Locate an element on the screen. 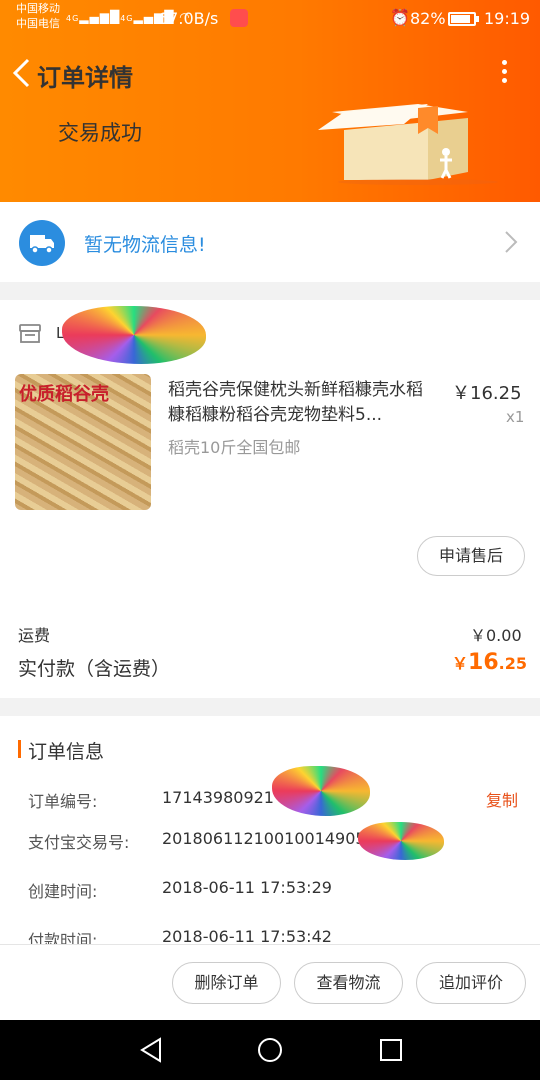 The width and height of the screenshot is (540, 1080). order-info-title: 订单信息 is located at coordinates (66, 752).